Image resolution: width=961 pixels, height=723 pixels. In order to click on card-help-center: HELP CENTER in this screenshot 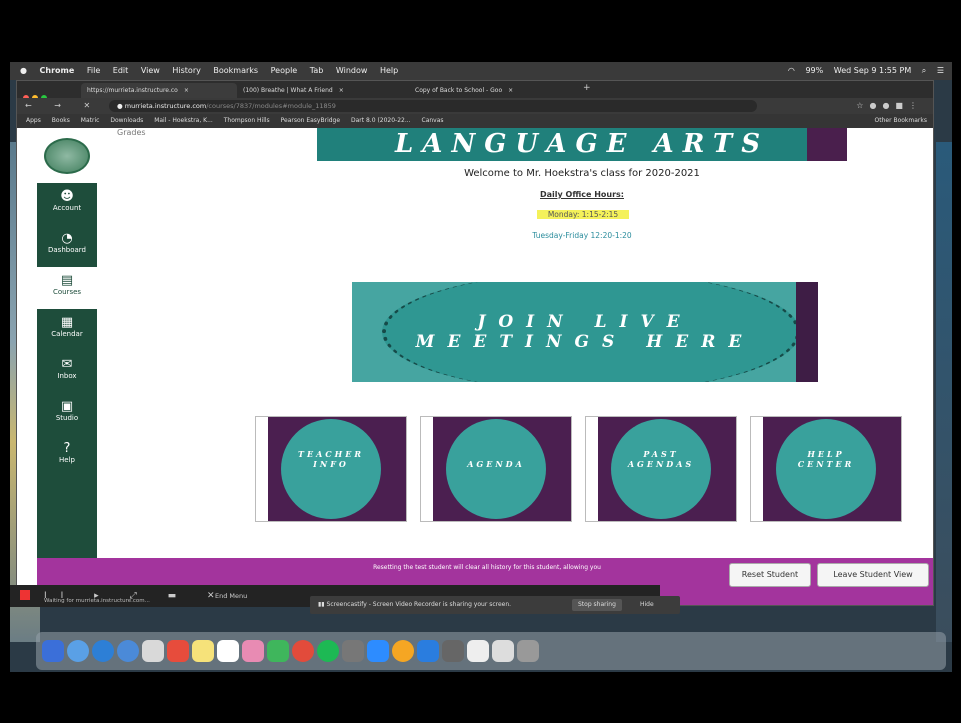, I will do `click(826, 469)`.